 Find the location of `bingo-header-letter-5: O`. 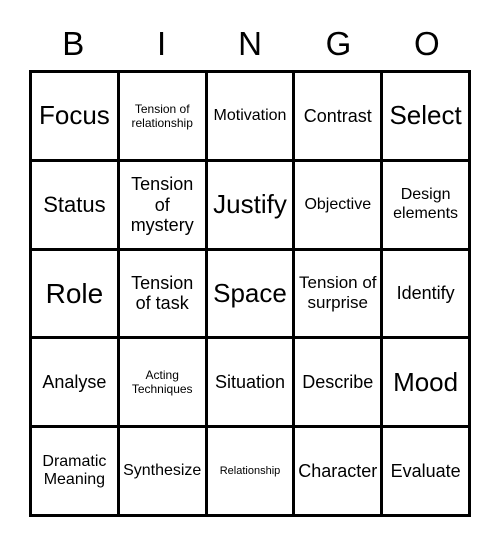

bingo-header-letter-5: O is located at coordinates (426, 43).